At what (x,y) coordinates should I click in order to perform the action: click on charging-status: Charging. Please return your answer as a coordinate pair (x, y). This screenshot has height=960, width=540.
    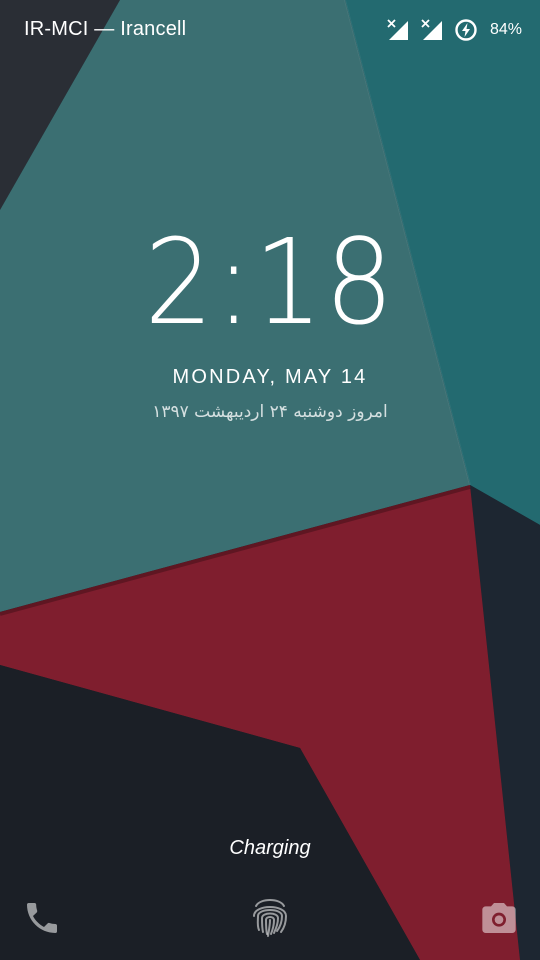
    Looking at the image, I should click on (270, 848).